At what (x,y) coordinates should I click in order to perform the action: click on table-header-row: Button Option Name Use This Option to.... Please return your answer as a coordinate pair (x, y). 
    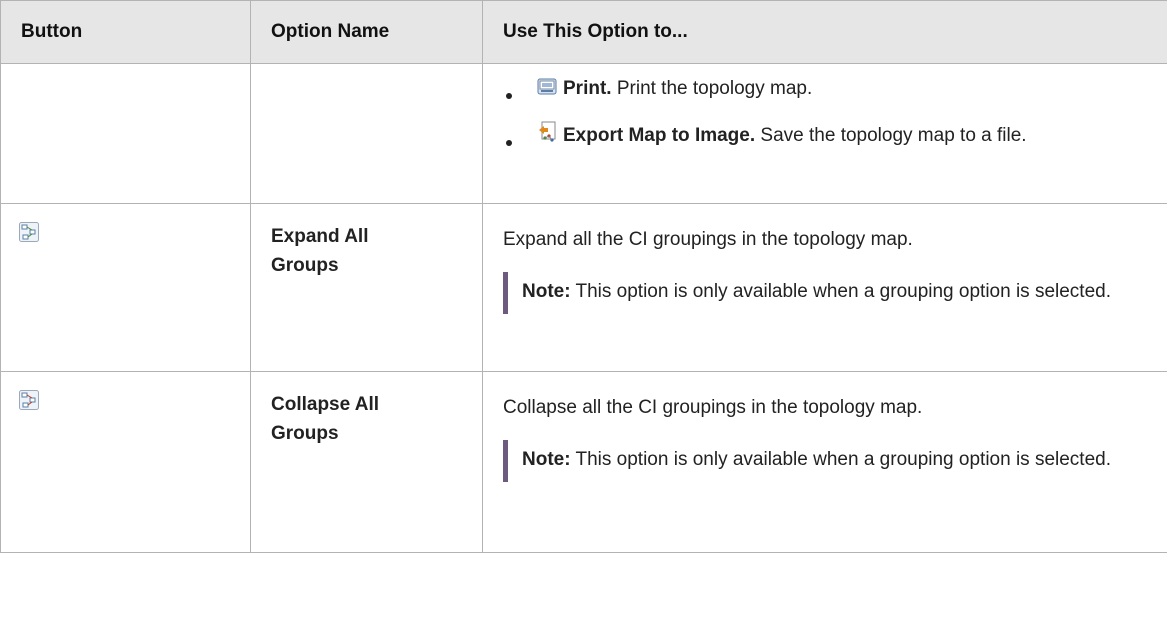
    Looking at the image, I should click on (583, 32).